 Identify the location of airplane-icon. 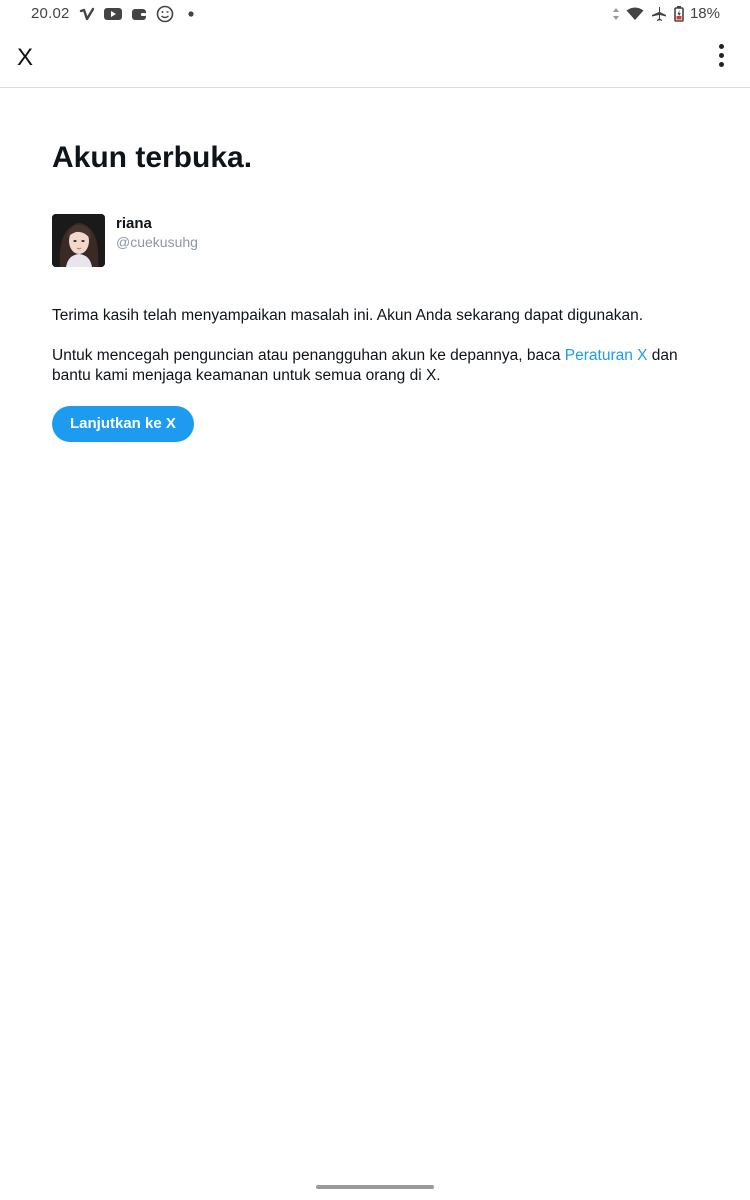
(659, 14).